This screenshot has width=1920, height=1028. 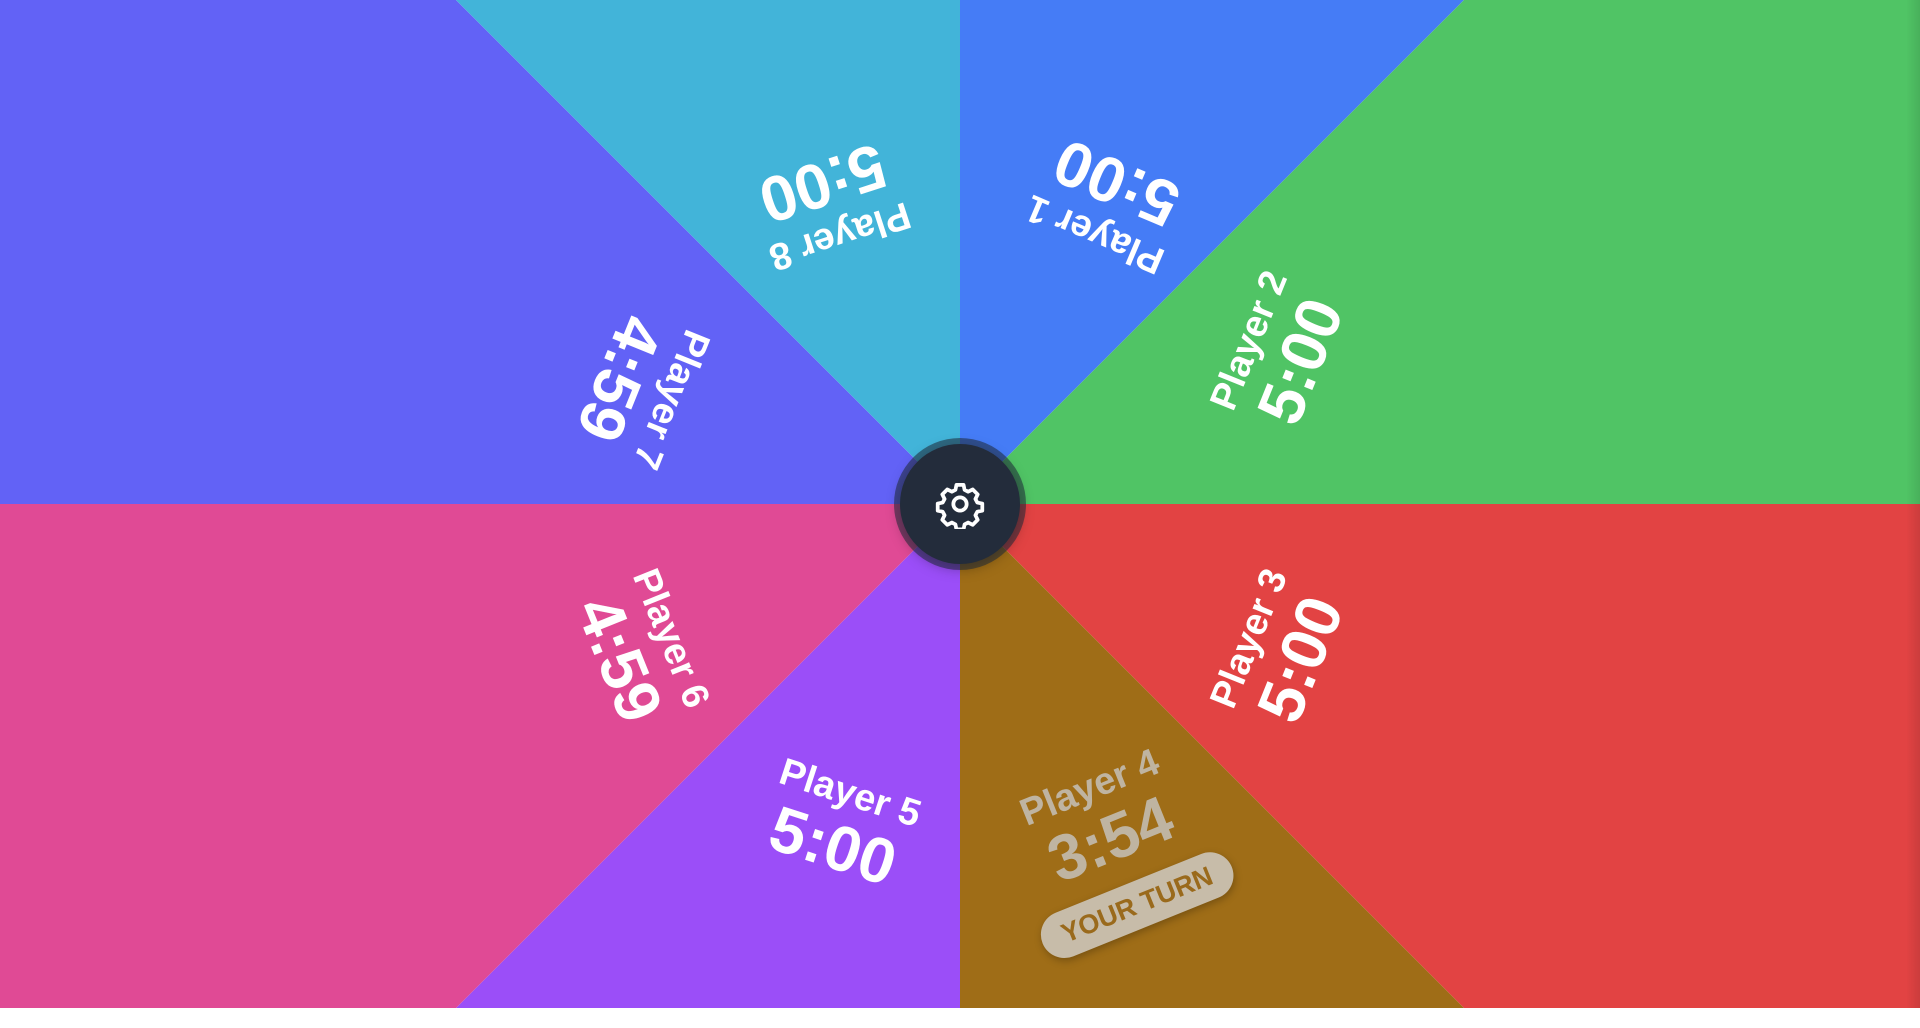 I want to click on edge-shade, so click(x=1913, y=504).